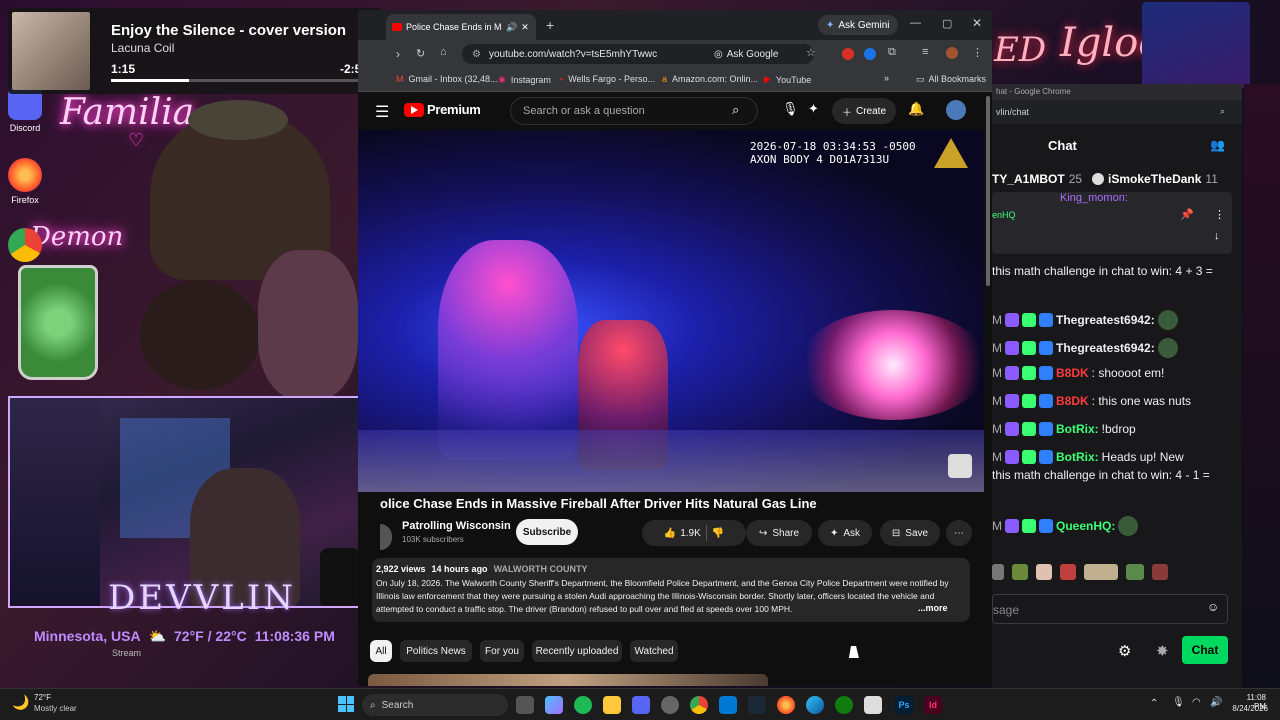 Image resolution: width=1280 pixels, height=720 pixels. Describe the element at coordinates (858, 25) in the screenshot. I see `ask-gemini-button: ✦ Ask Gemini` at that location.